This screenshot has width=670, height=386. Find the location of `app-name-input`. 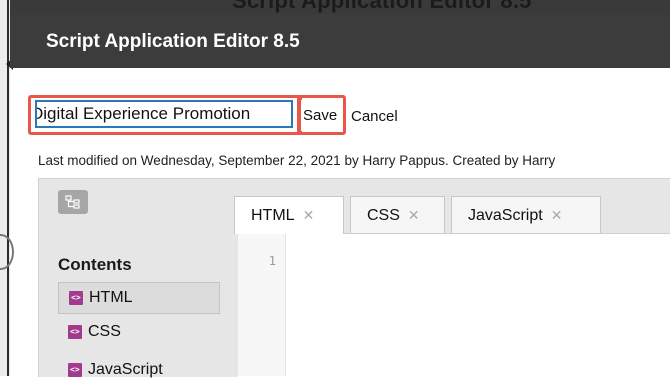

app-name-input is located at coordinates (164, 114).